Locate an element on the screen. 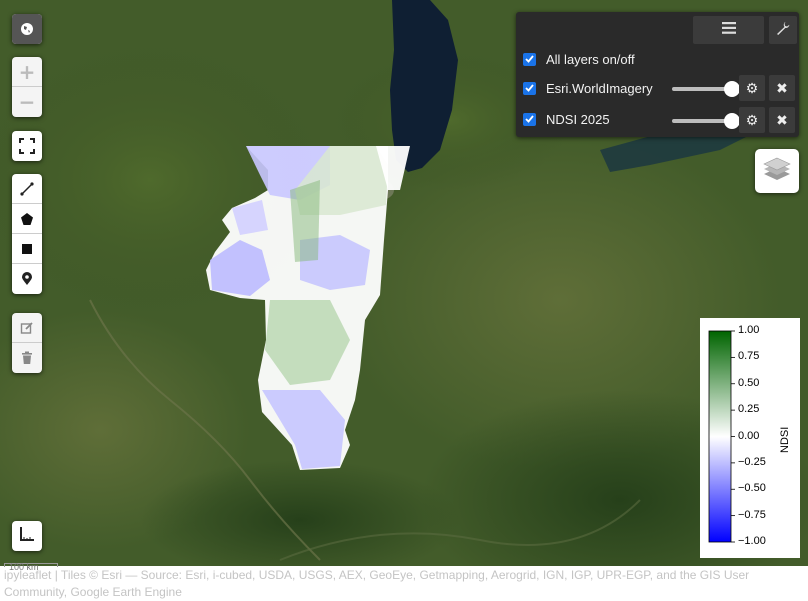 The height and width of the screenshot is (601, 808). wrench-icon is located at coordinates (783, 30).